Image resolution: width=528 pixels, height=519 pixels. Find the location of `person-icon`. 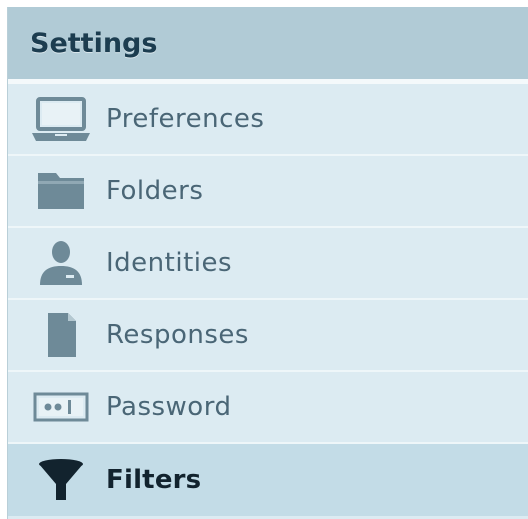

person-icon is located at coordinates (61, 263).